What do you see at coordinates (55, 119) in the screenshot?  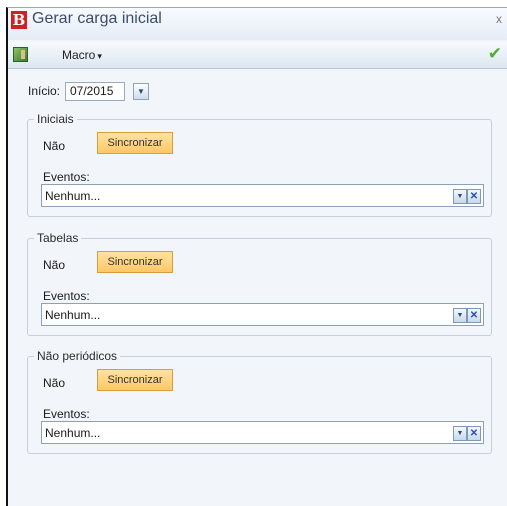 I see `group-legend: Iniciais` at bounding box center [55, 119].